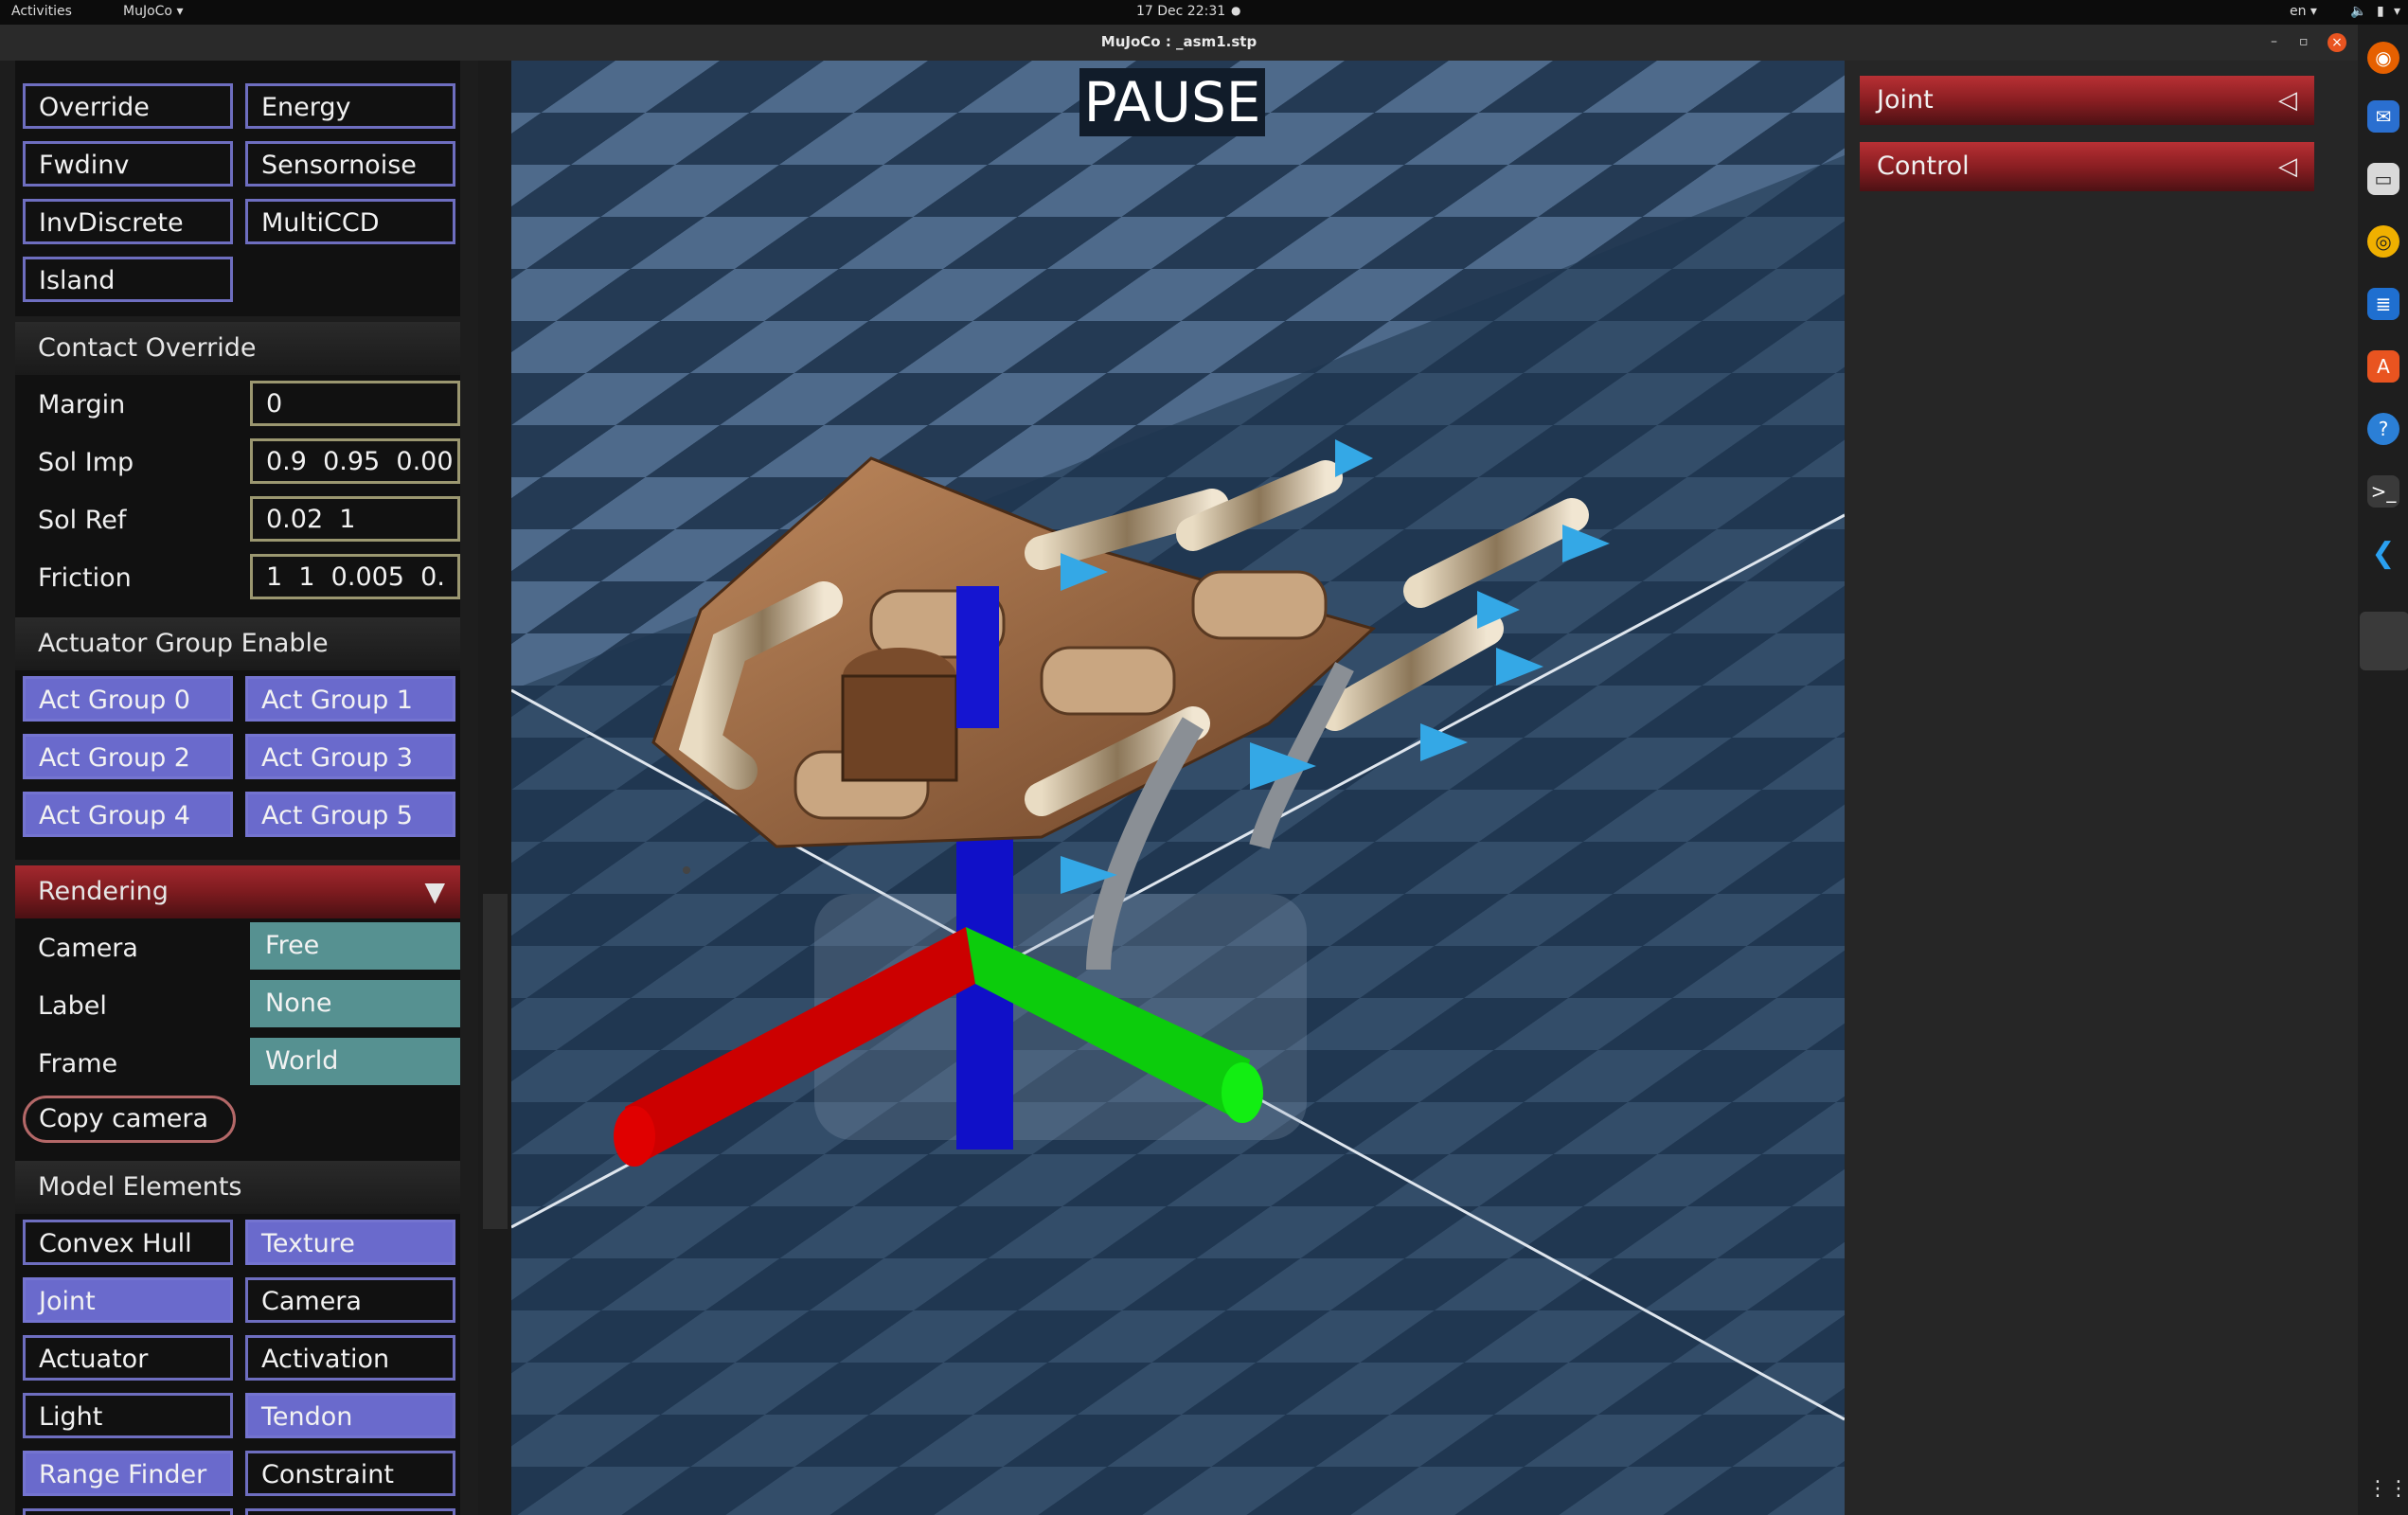 The width and height of the screenshot is (2408, 1515). Describe the element at coordinates (350, 221) in the screenshot. I see `multiccd-button: MultiCCD` at that location.